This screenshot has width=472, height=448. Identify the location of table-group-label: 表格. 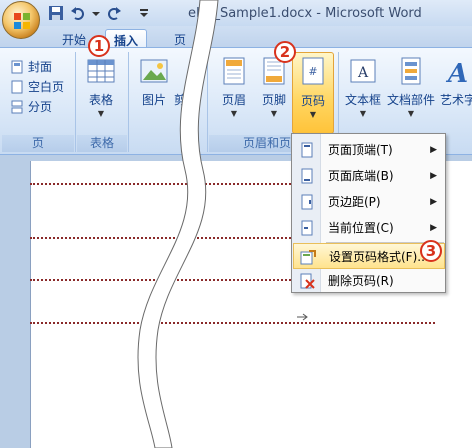
(102, 143).